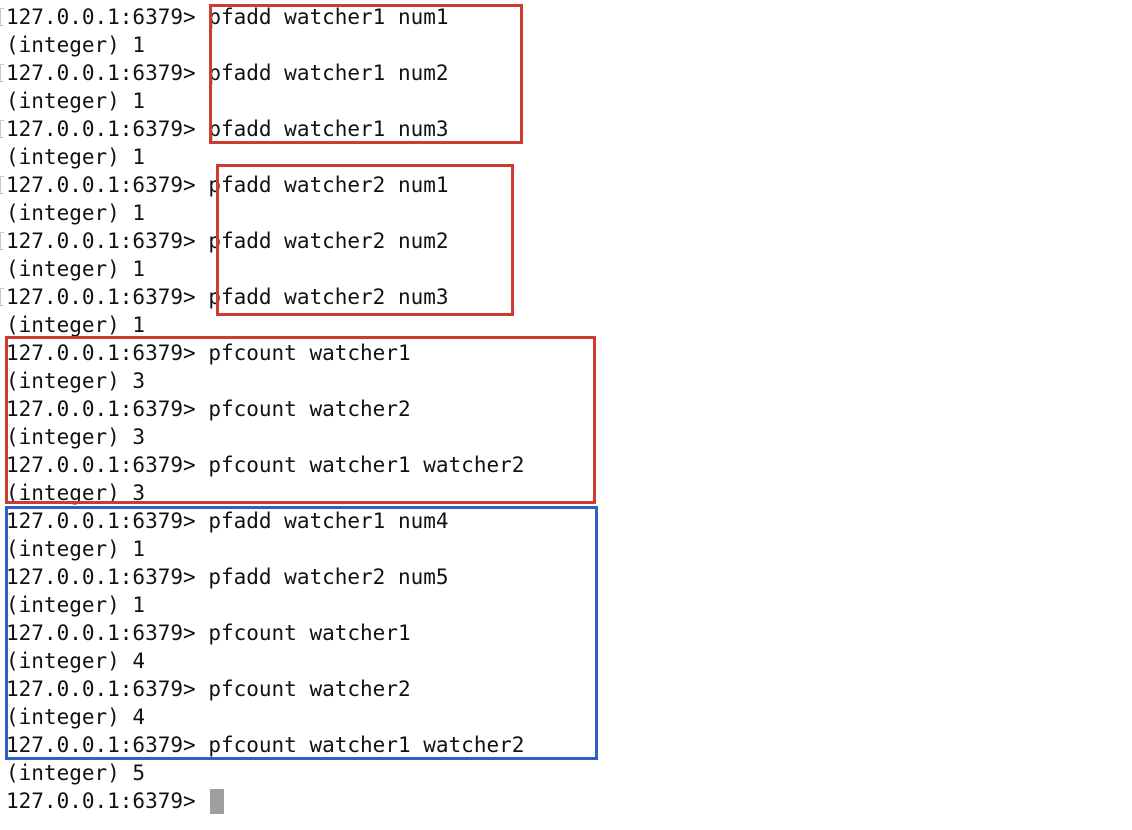  I want to click on output-line: (integer) 5, so click(76, 773).